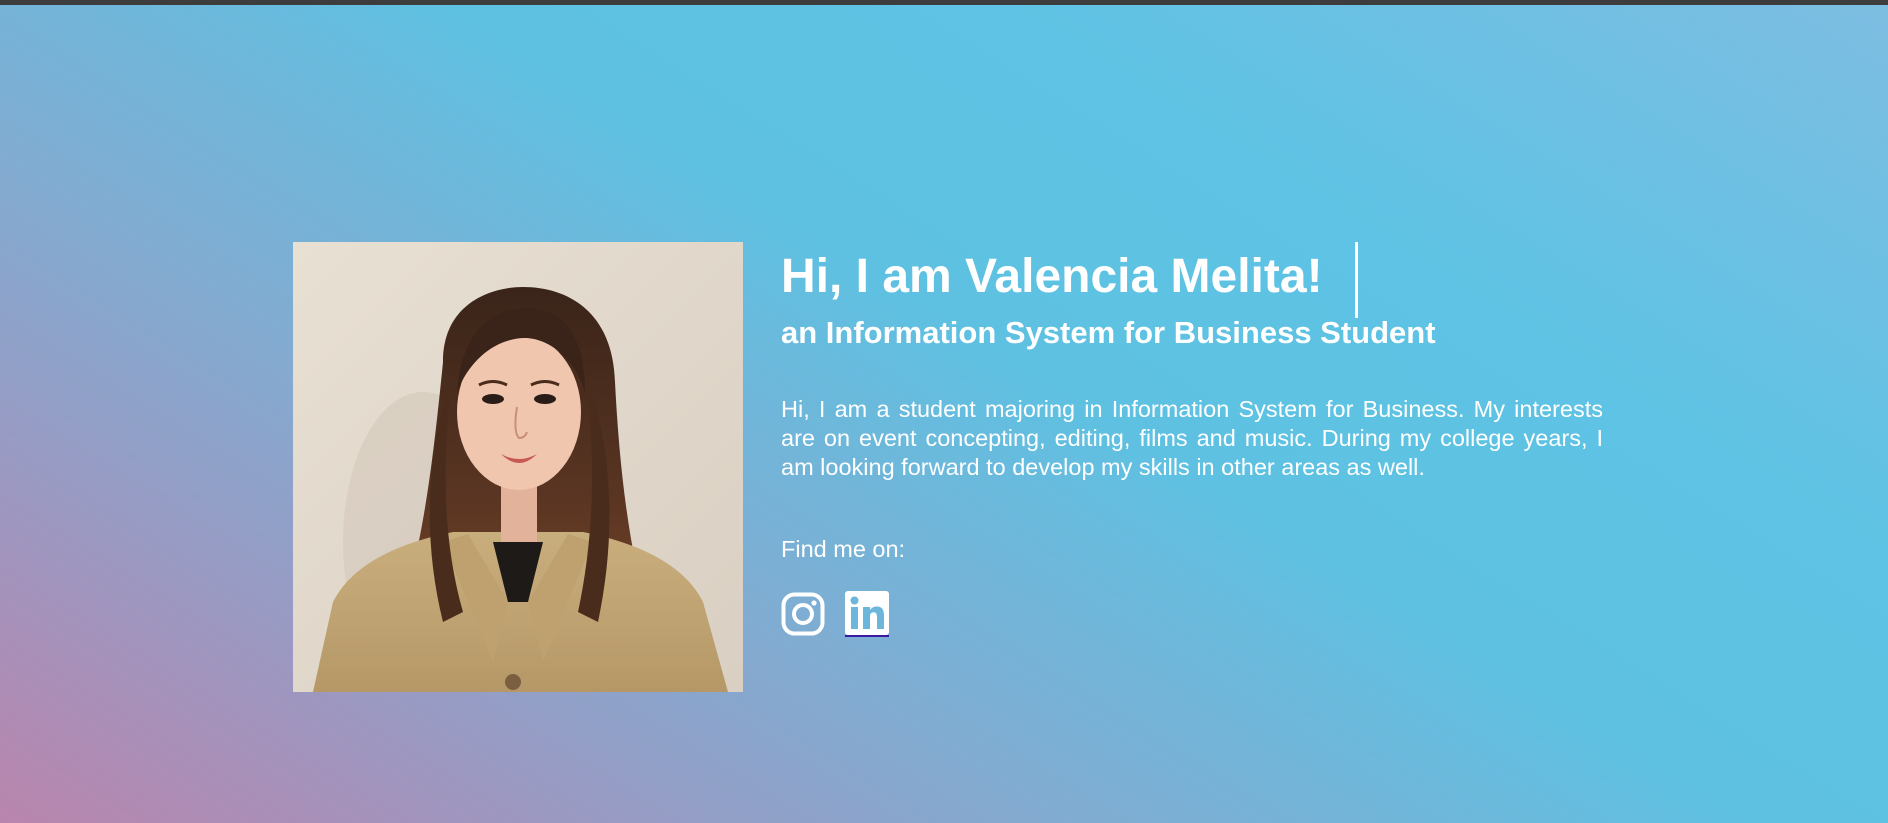 The image size is (1888, 823). I want to click on typing-caret, so click(1356, 280).